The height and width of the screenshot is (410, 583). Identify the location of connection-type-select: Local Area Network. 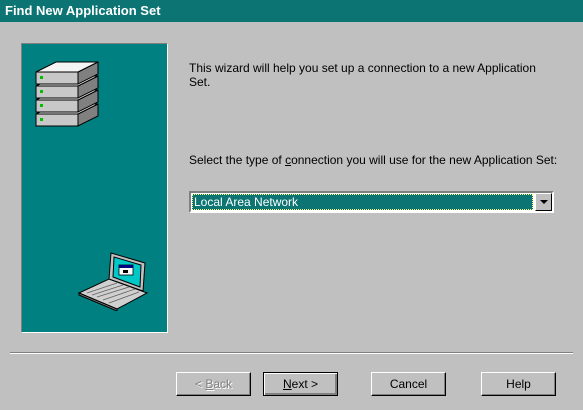
(371, 202).